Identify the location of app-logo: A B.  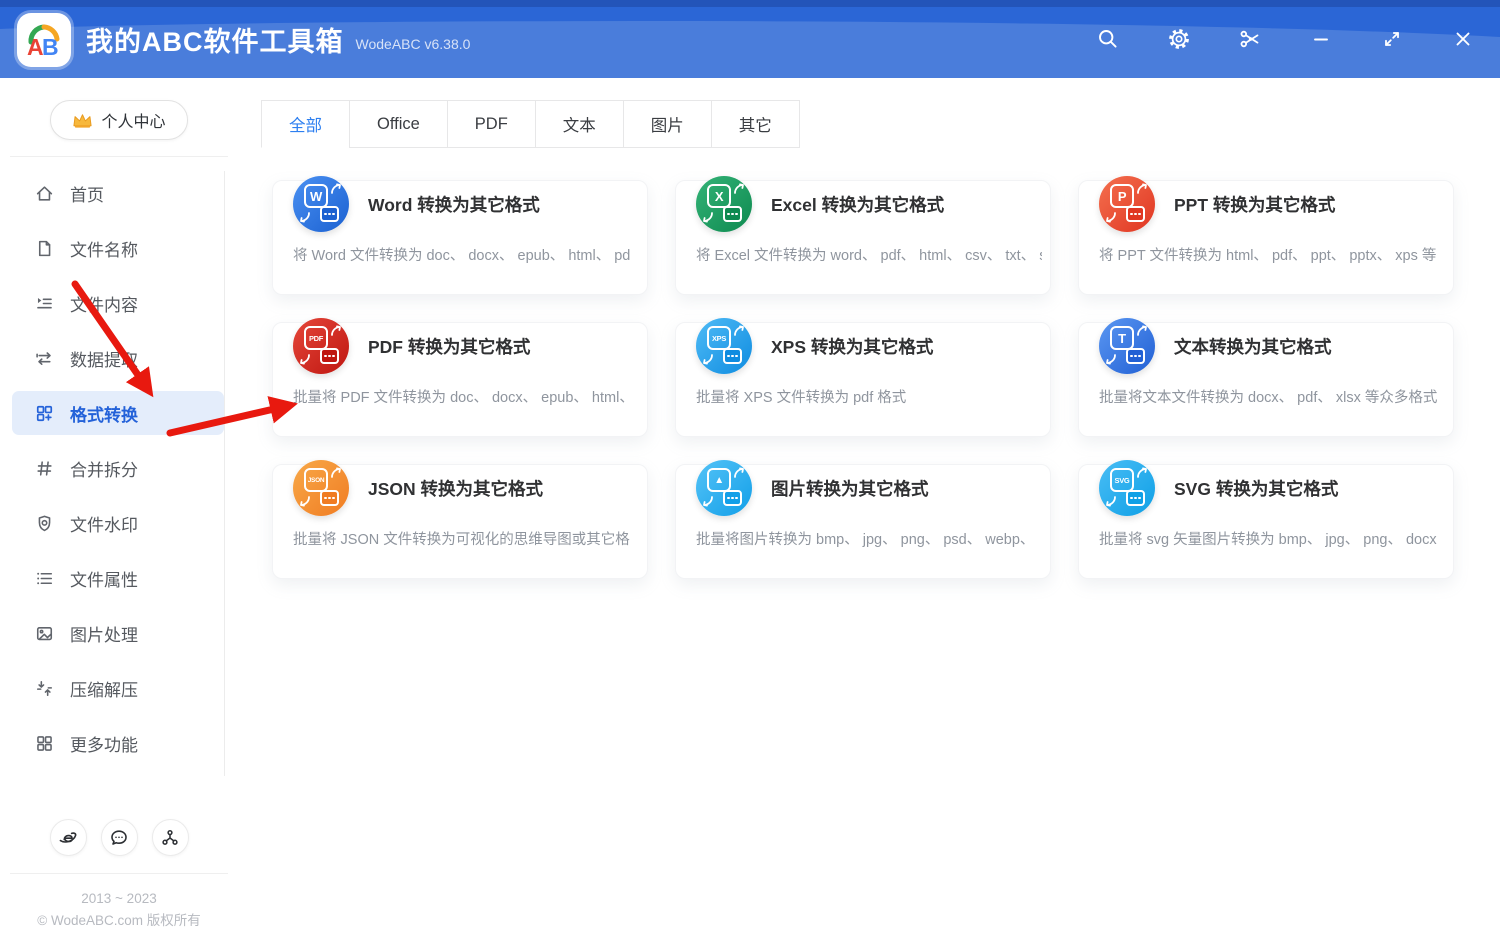
(44, 40).